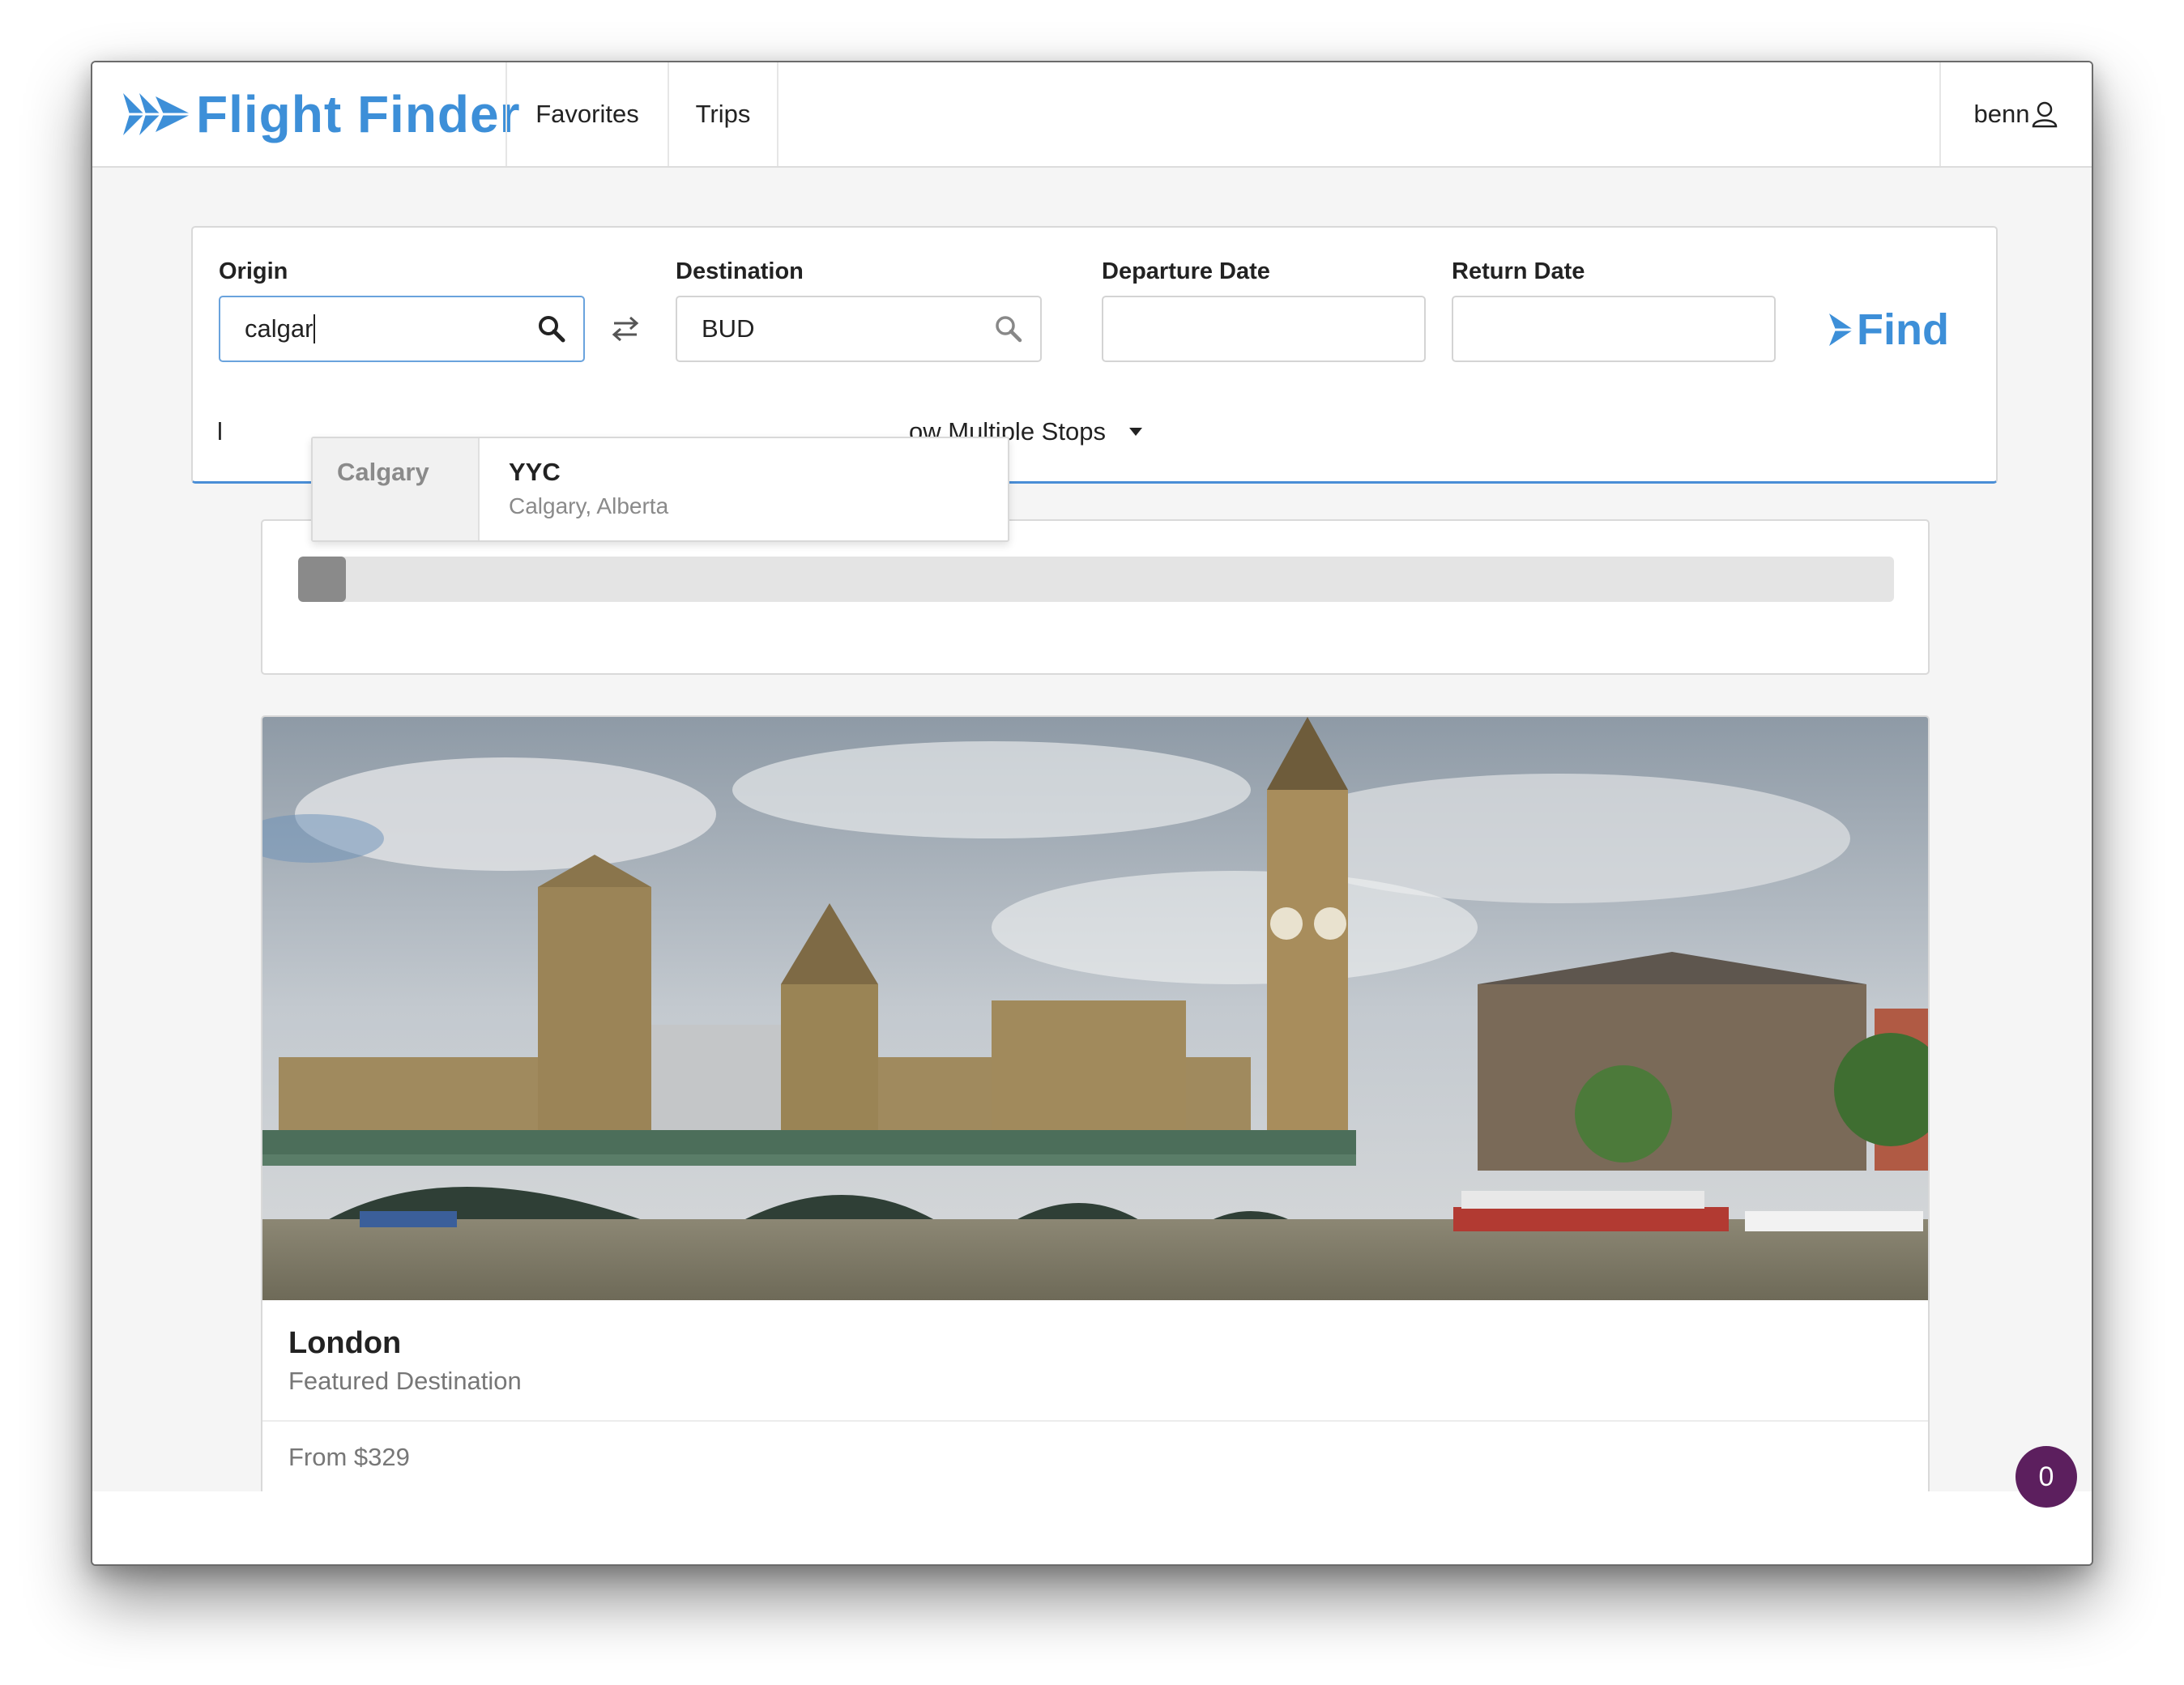  Describe the element at coordinates (587, 114) in the screenshot. I see `nav-favorites: Favorites` at that location.